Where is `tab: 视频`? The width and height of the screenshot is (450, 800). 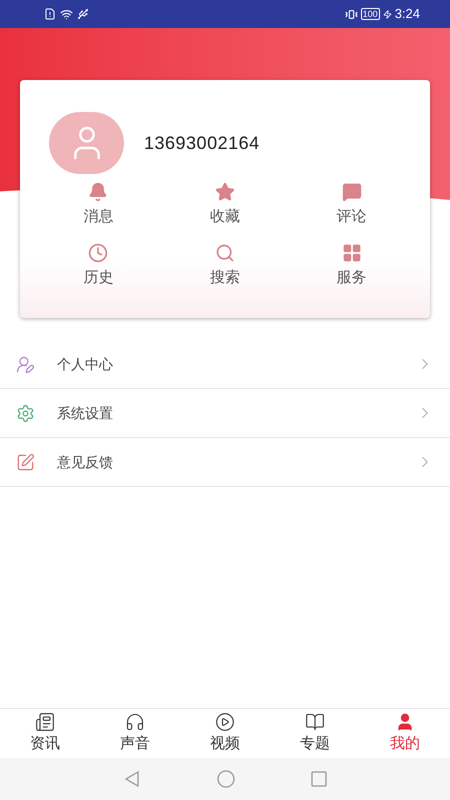 tab: 视频 is located at coordinates (225, 733).